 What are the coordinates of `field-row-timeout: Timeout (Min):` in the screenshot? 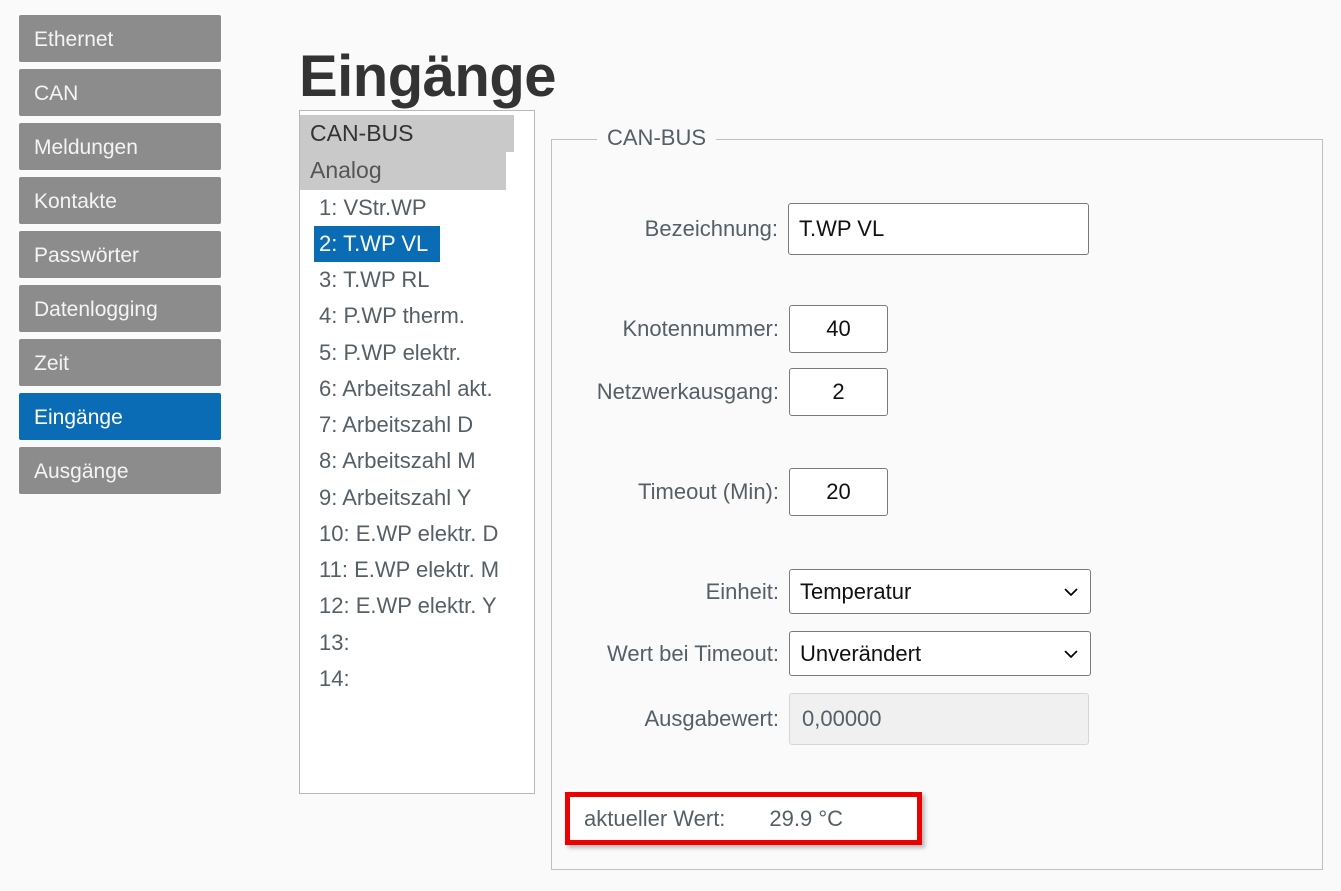 It's located at (736, 492).